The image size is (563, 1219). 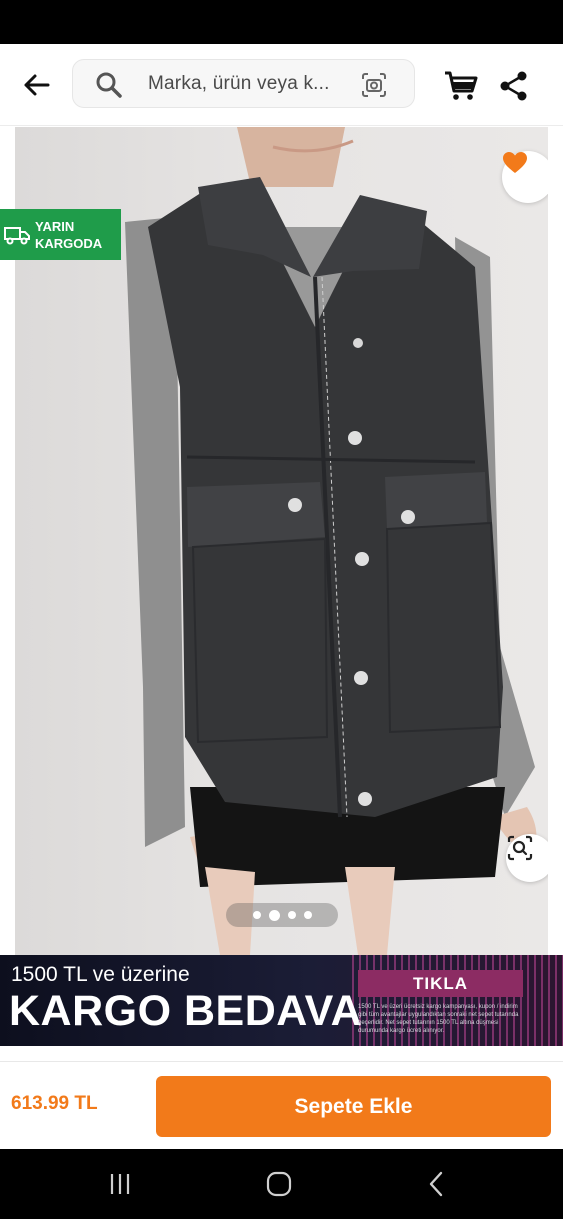 I want to click on promo-cta-button: TIKLA, so click(x=440, y=983).